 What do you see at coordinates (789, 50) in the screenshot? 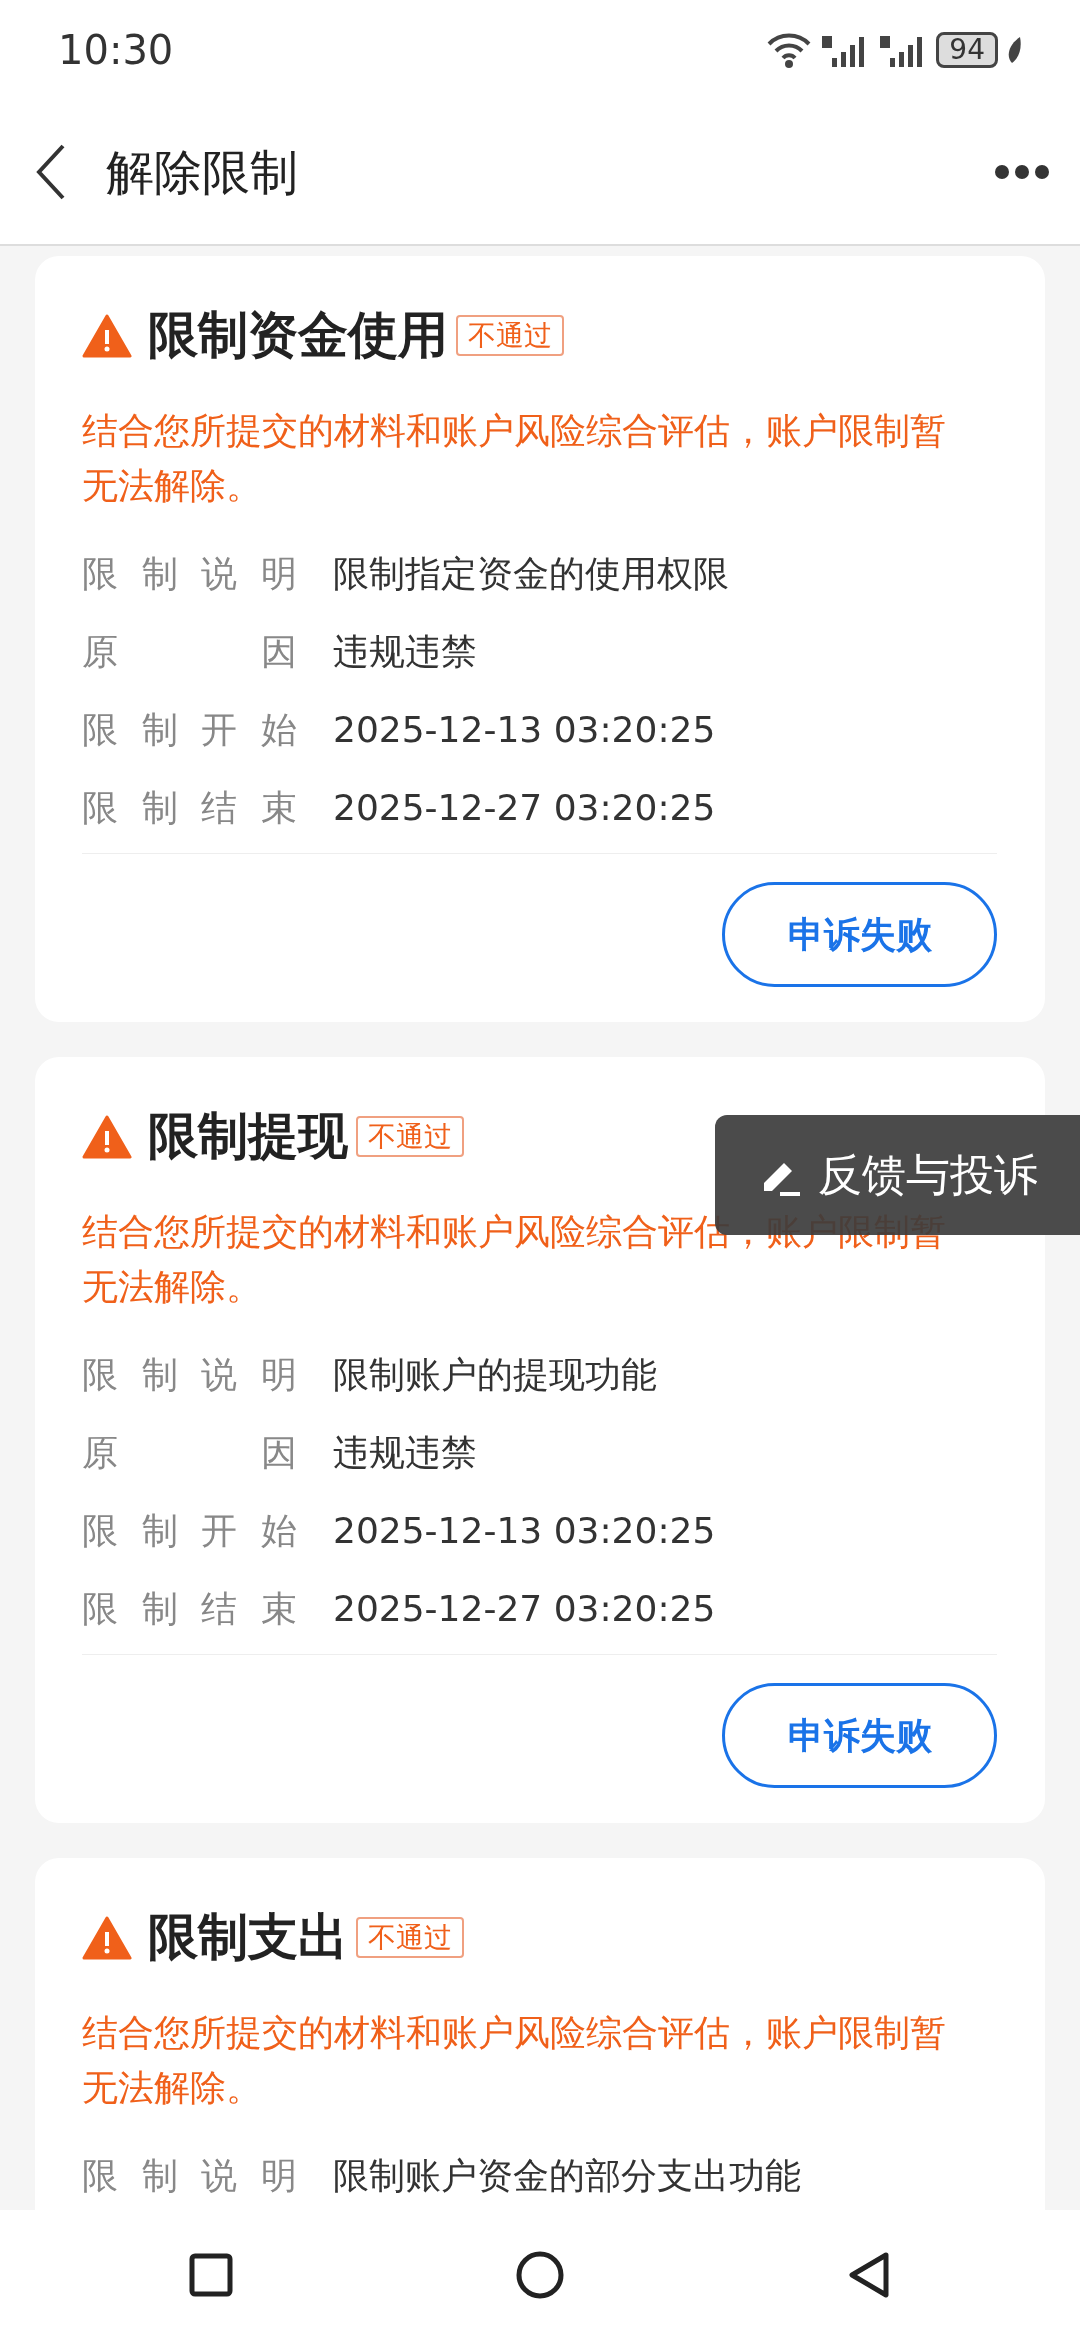
I see `wifi-icon` at bounding box center [789, 50].